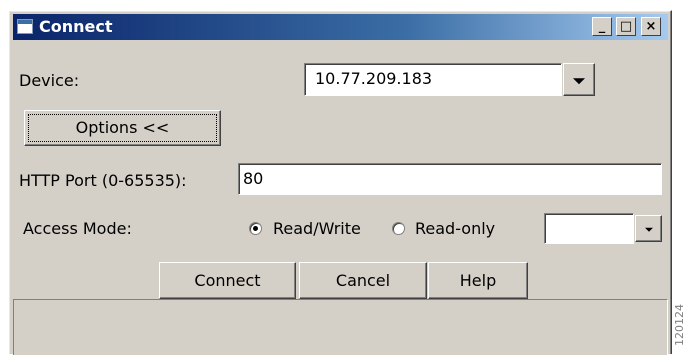 Image resolution: width=690 pixels, height=355 pixels. I want to click on read-only-label: Read-only, so click(455, 228).